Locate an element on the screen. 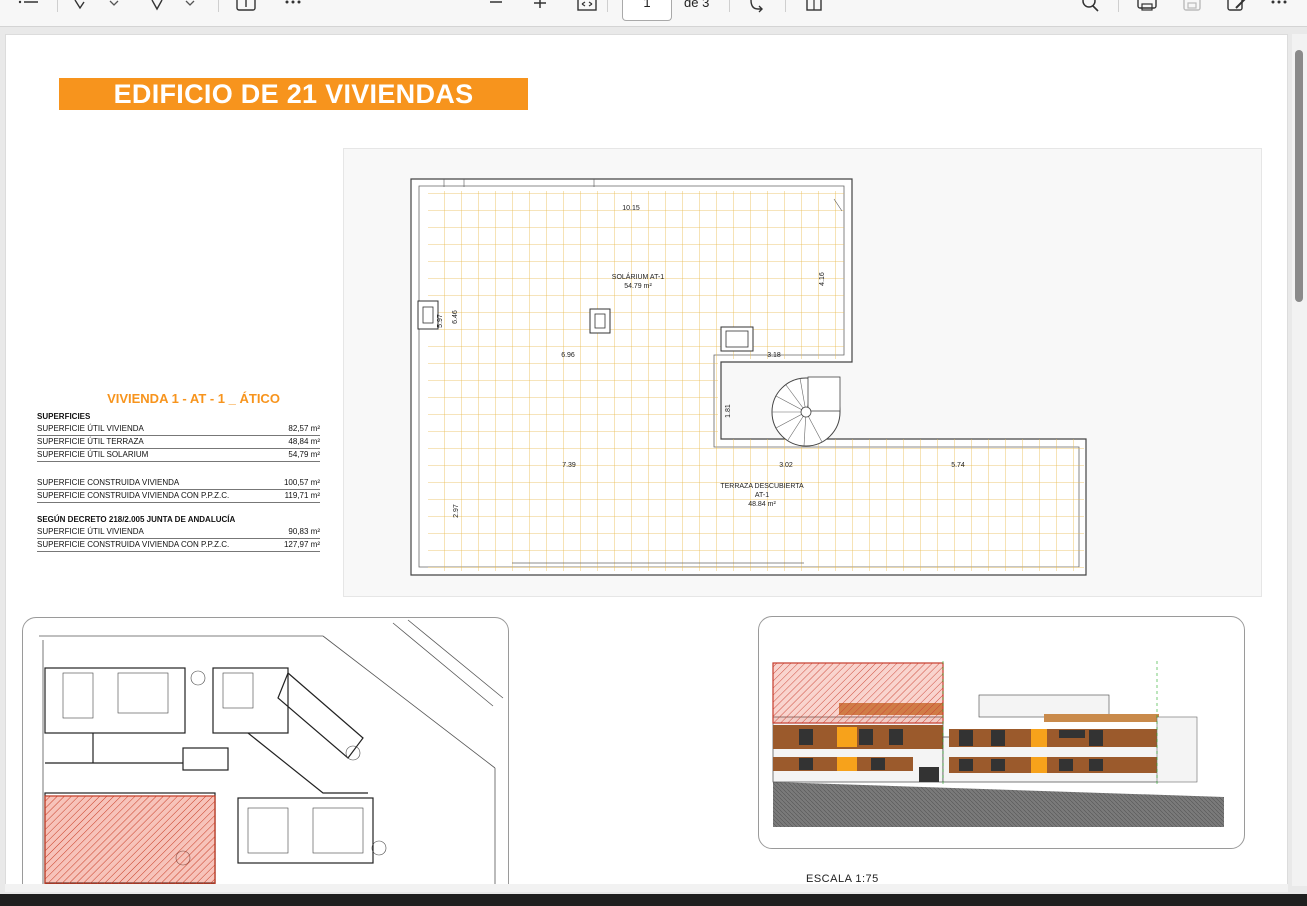  search-icon is located at coordinates (1091, 7).